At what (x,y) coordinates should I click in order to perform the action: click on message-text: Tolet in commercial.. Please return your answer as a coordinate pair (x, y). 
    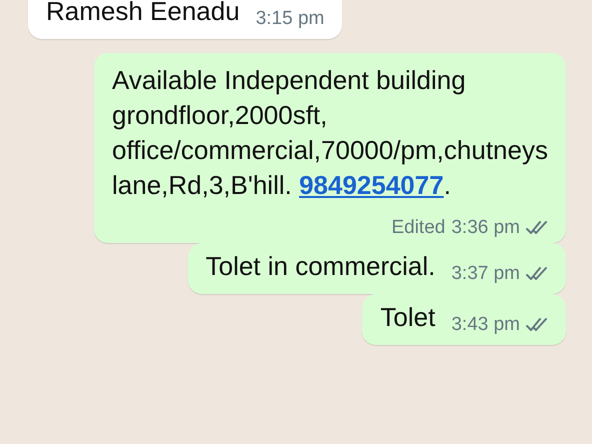
    Looking at the image, I should click on (321, 266).